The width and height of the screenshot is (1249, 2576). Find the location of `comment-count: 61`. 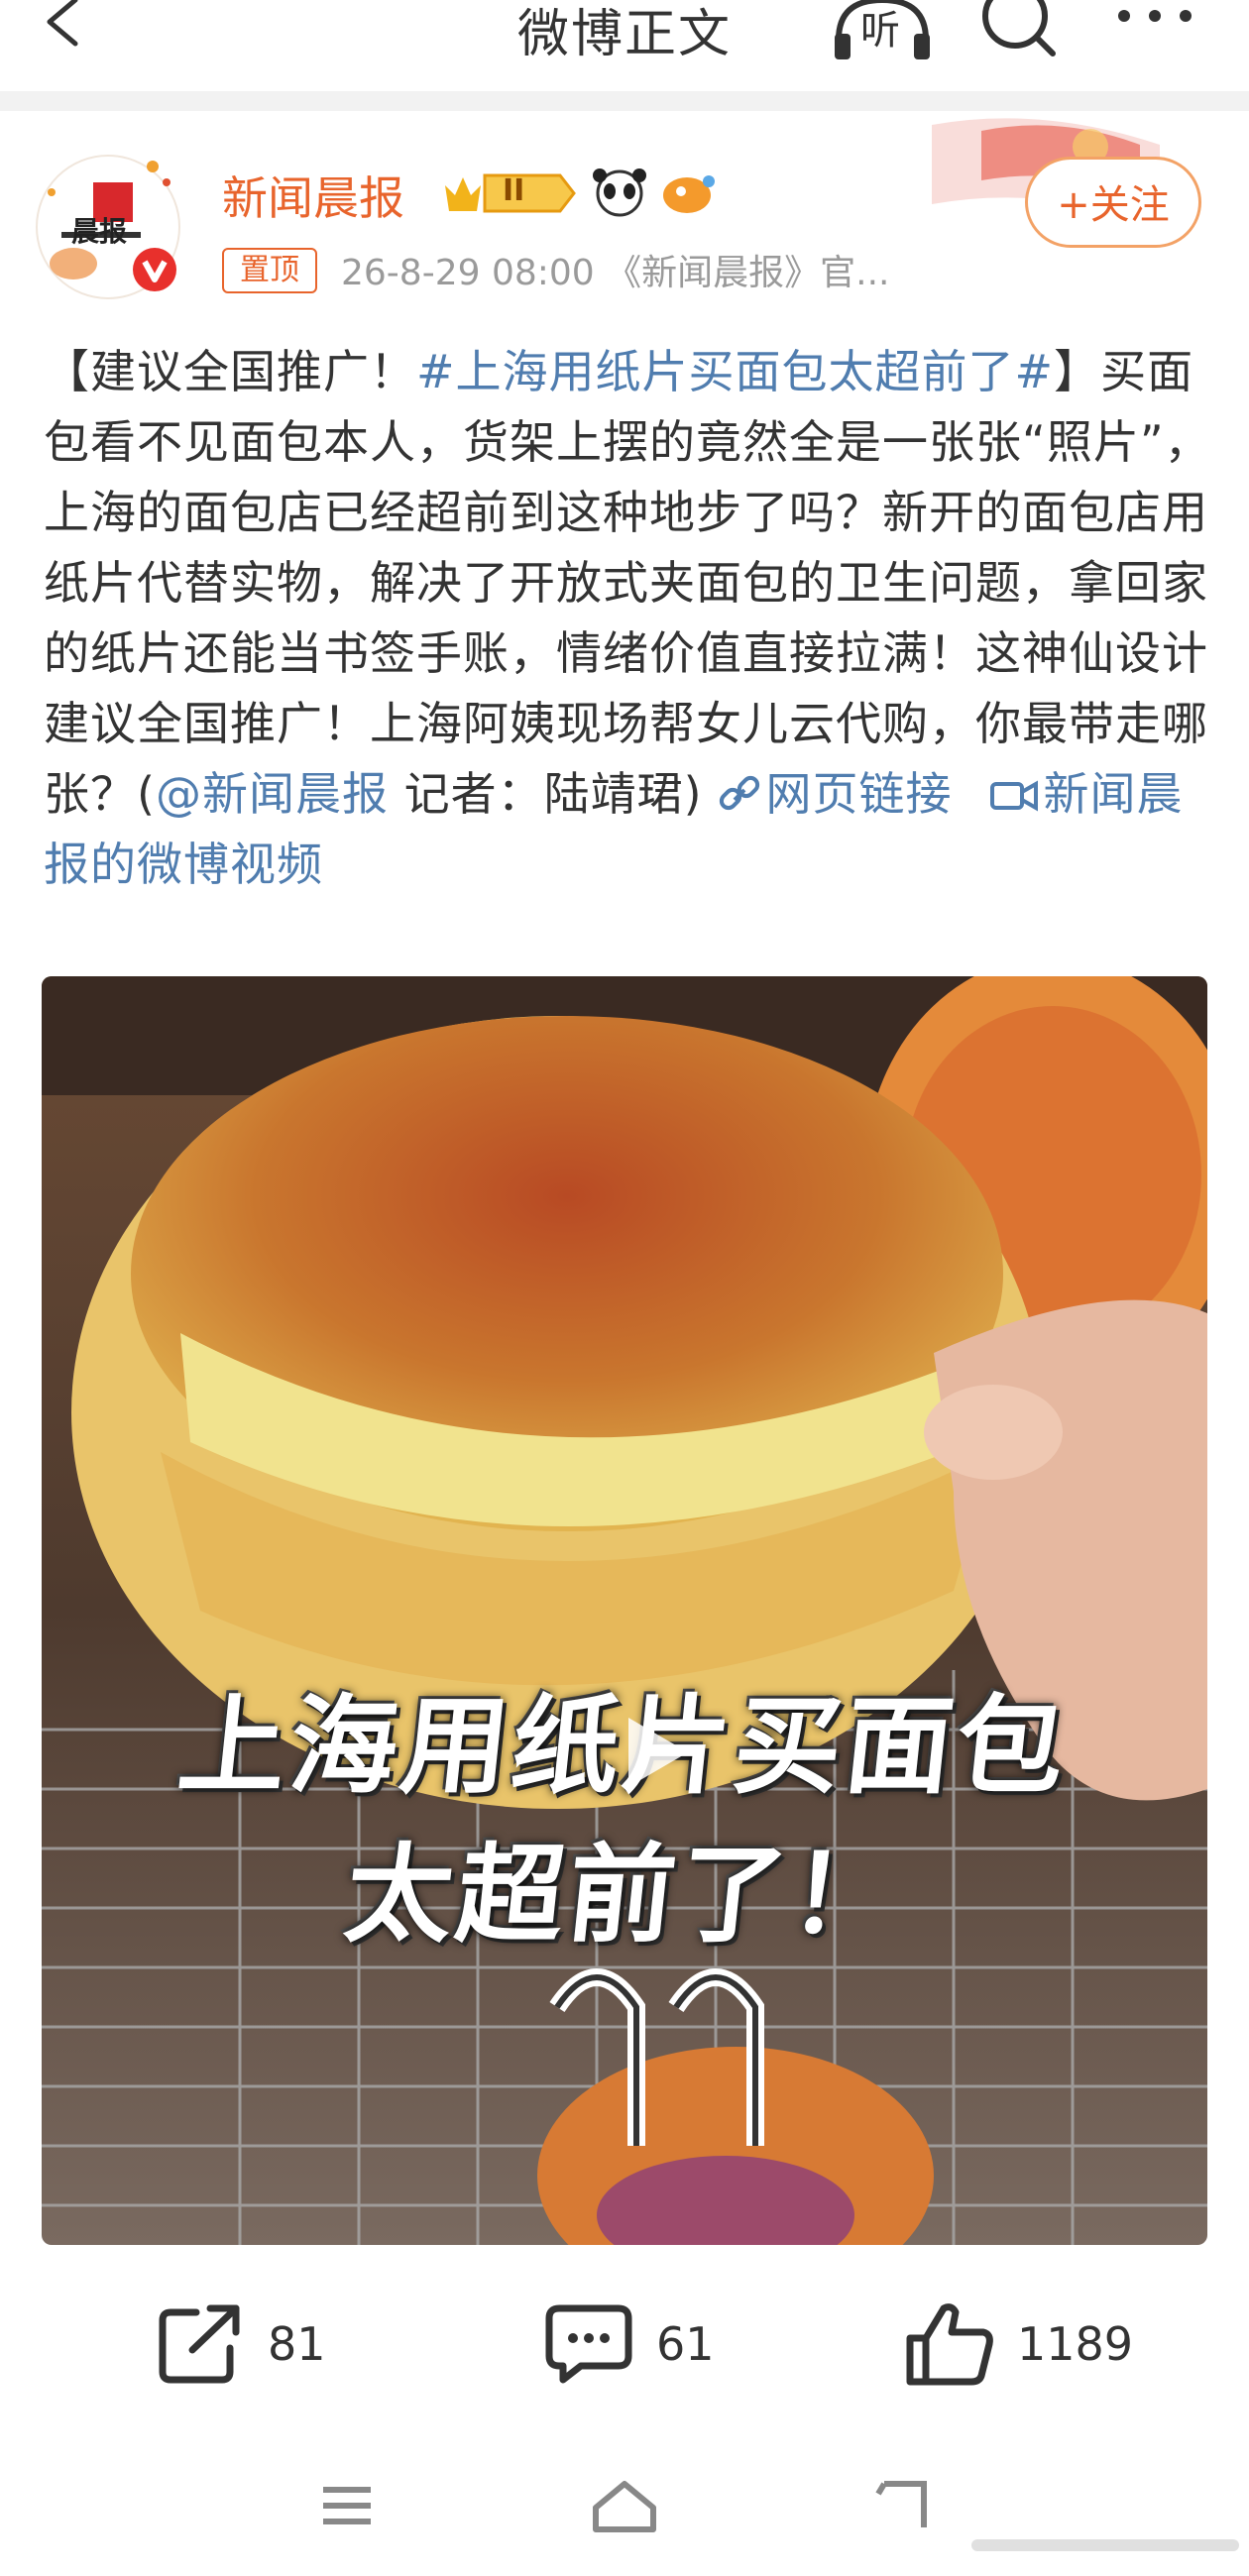

comment-count: 61 is located at coordinates (686, 2344).